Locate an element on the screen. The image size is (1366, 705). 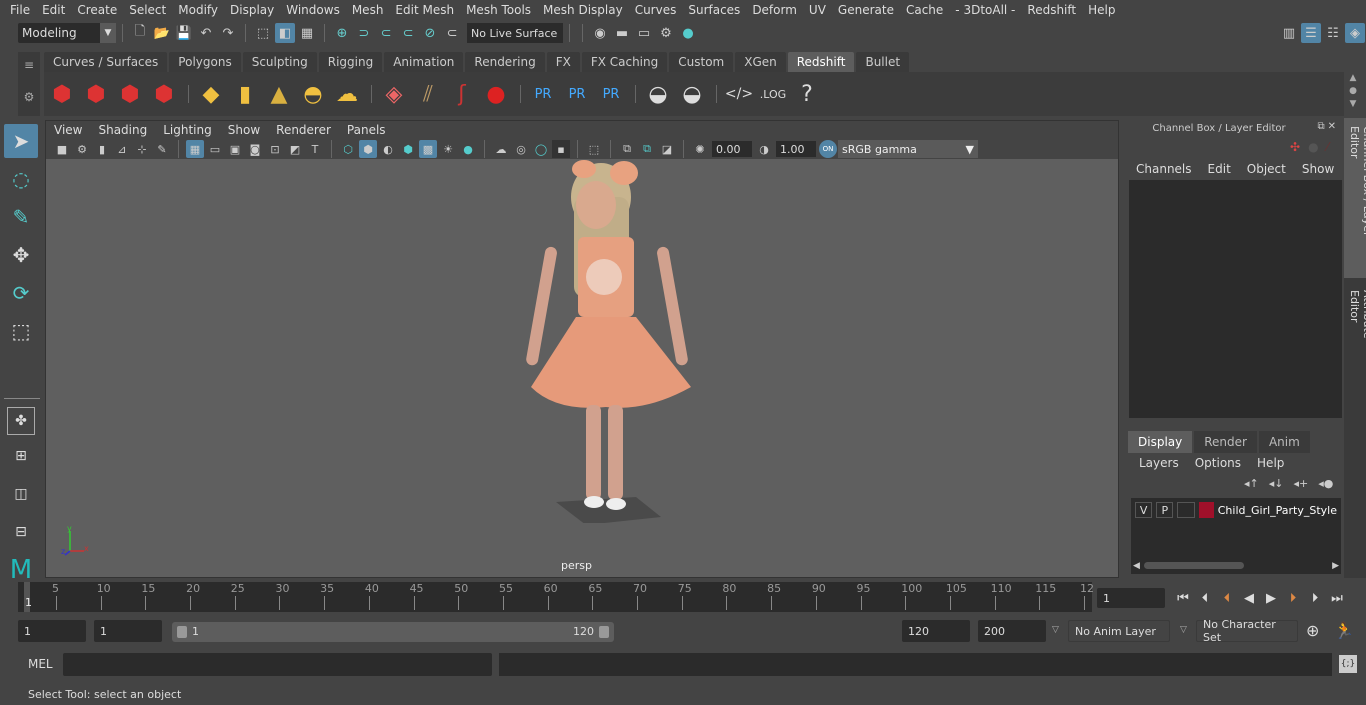
visibility-toggle: V is located at coordinates (1144, 510).